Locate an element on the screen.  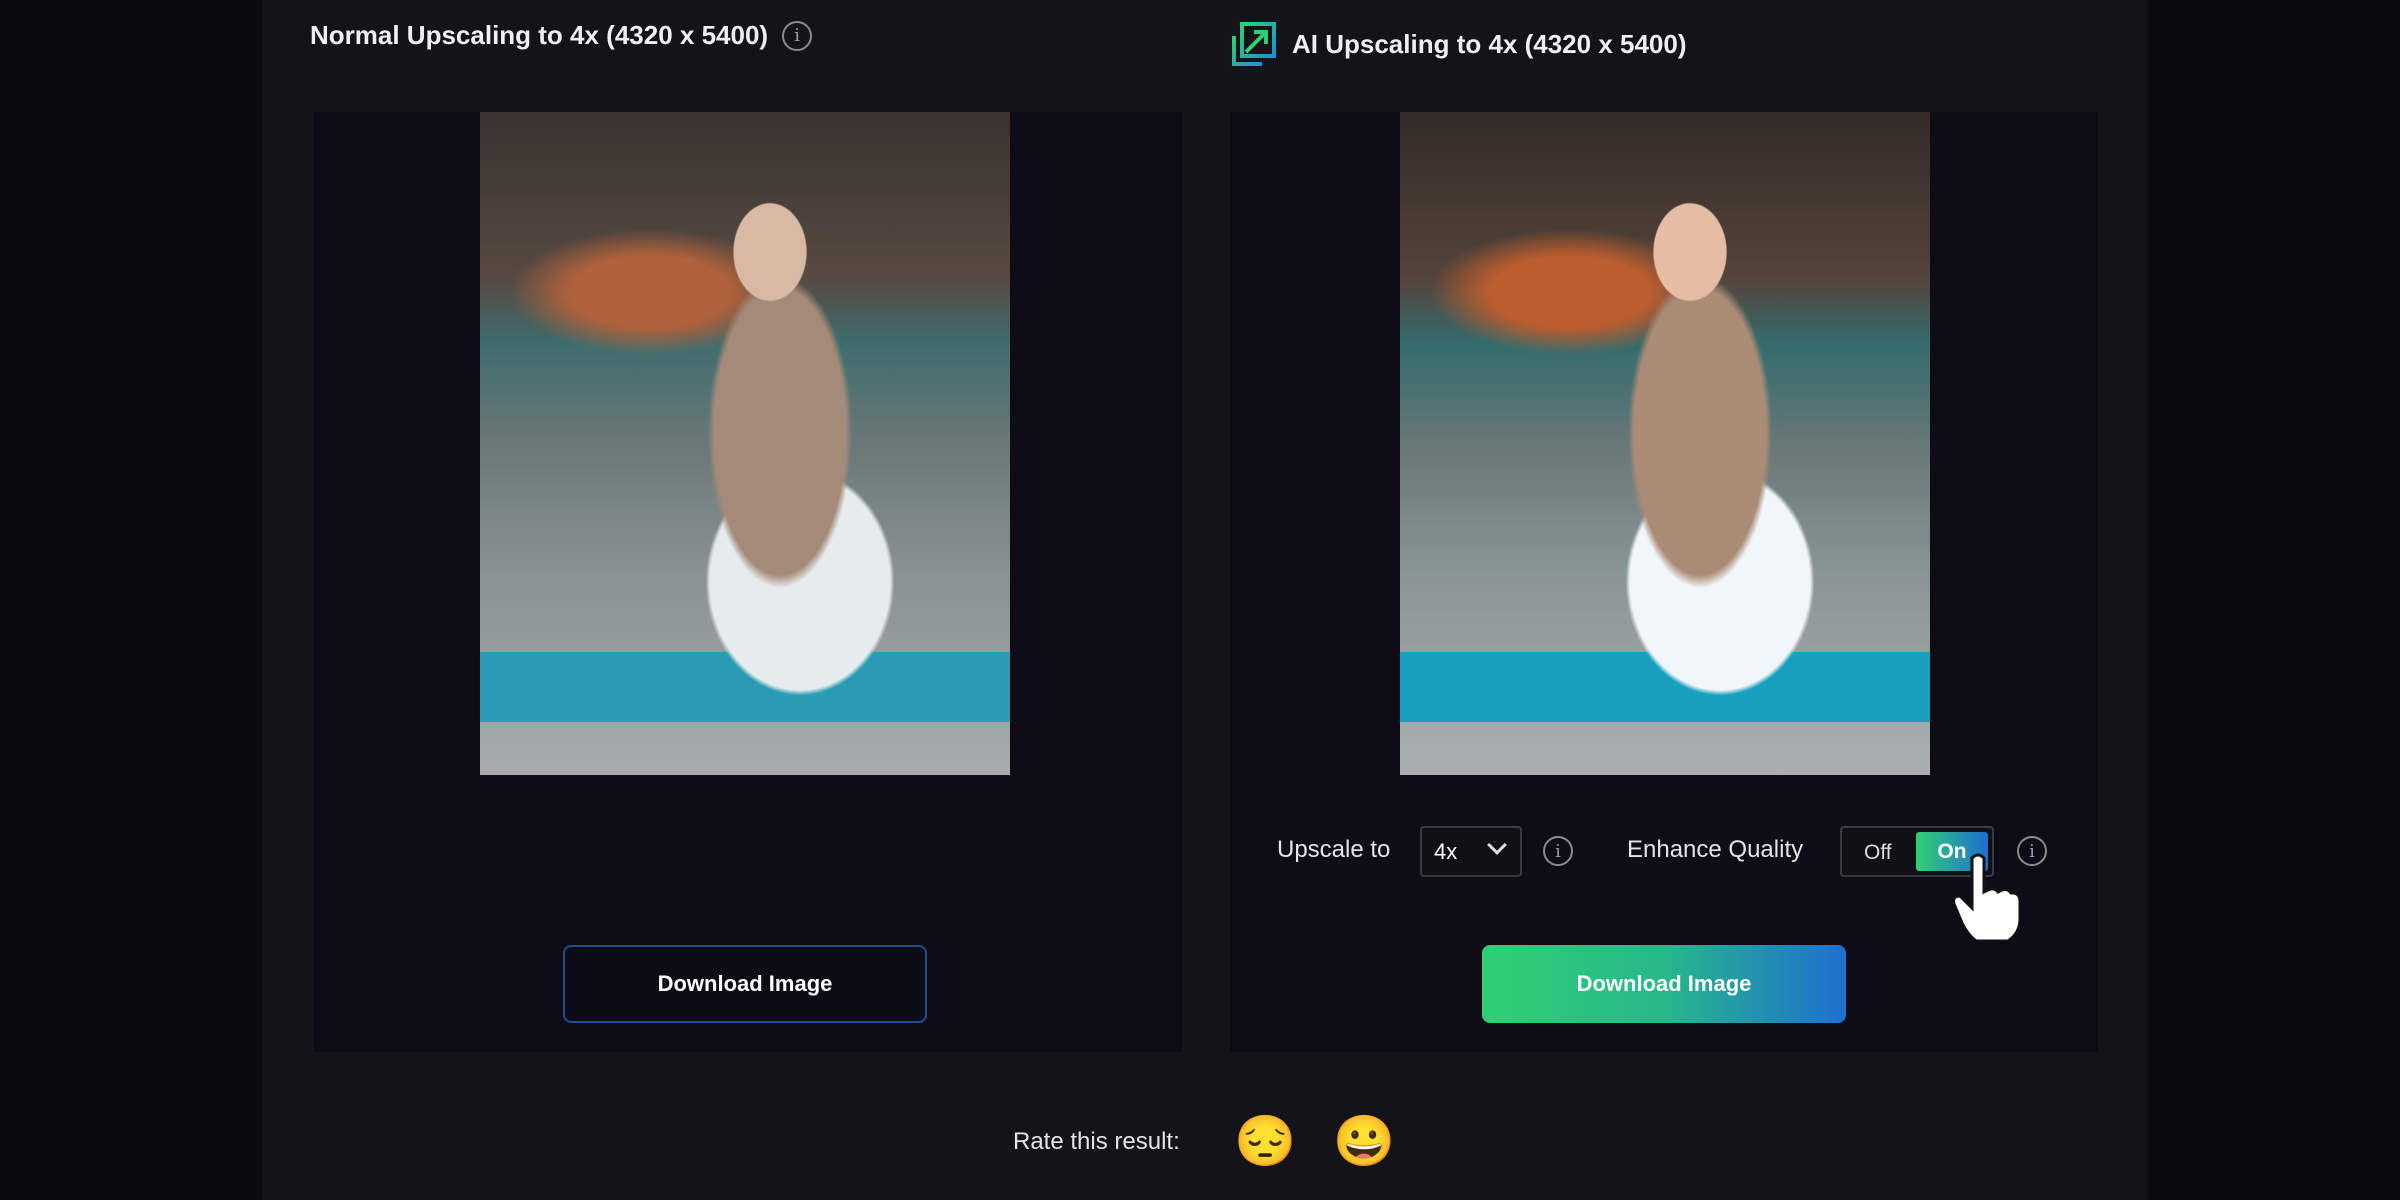
ai-upscaled-image is located at coordinates (1665, 443).